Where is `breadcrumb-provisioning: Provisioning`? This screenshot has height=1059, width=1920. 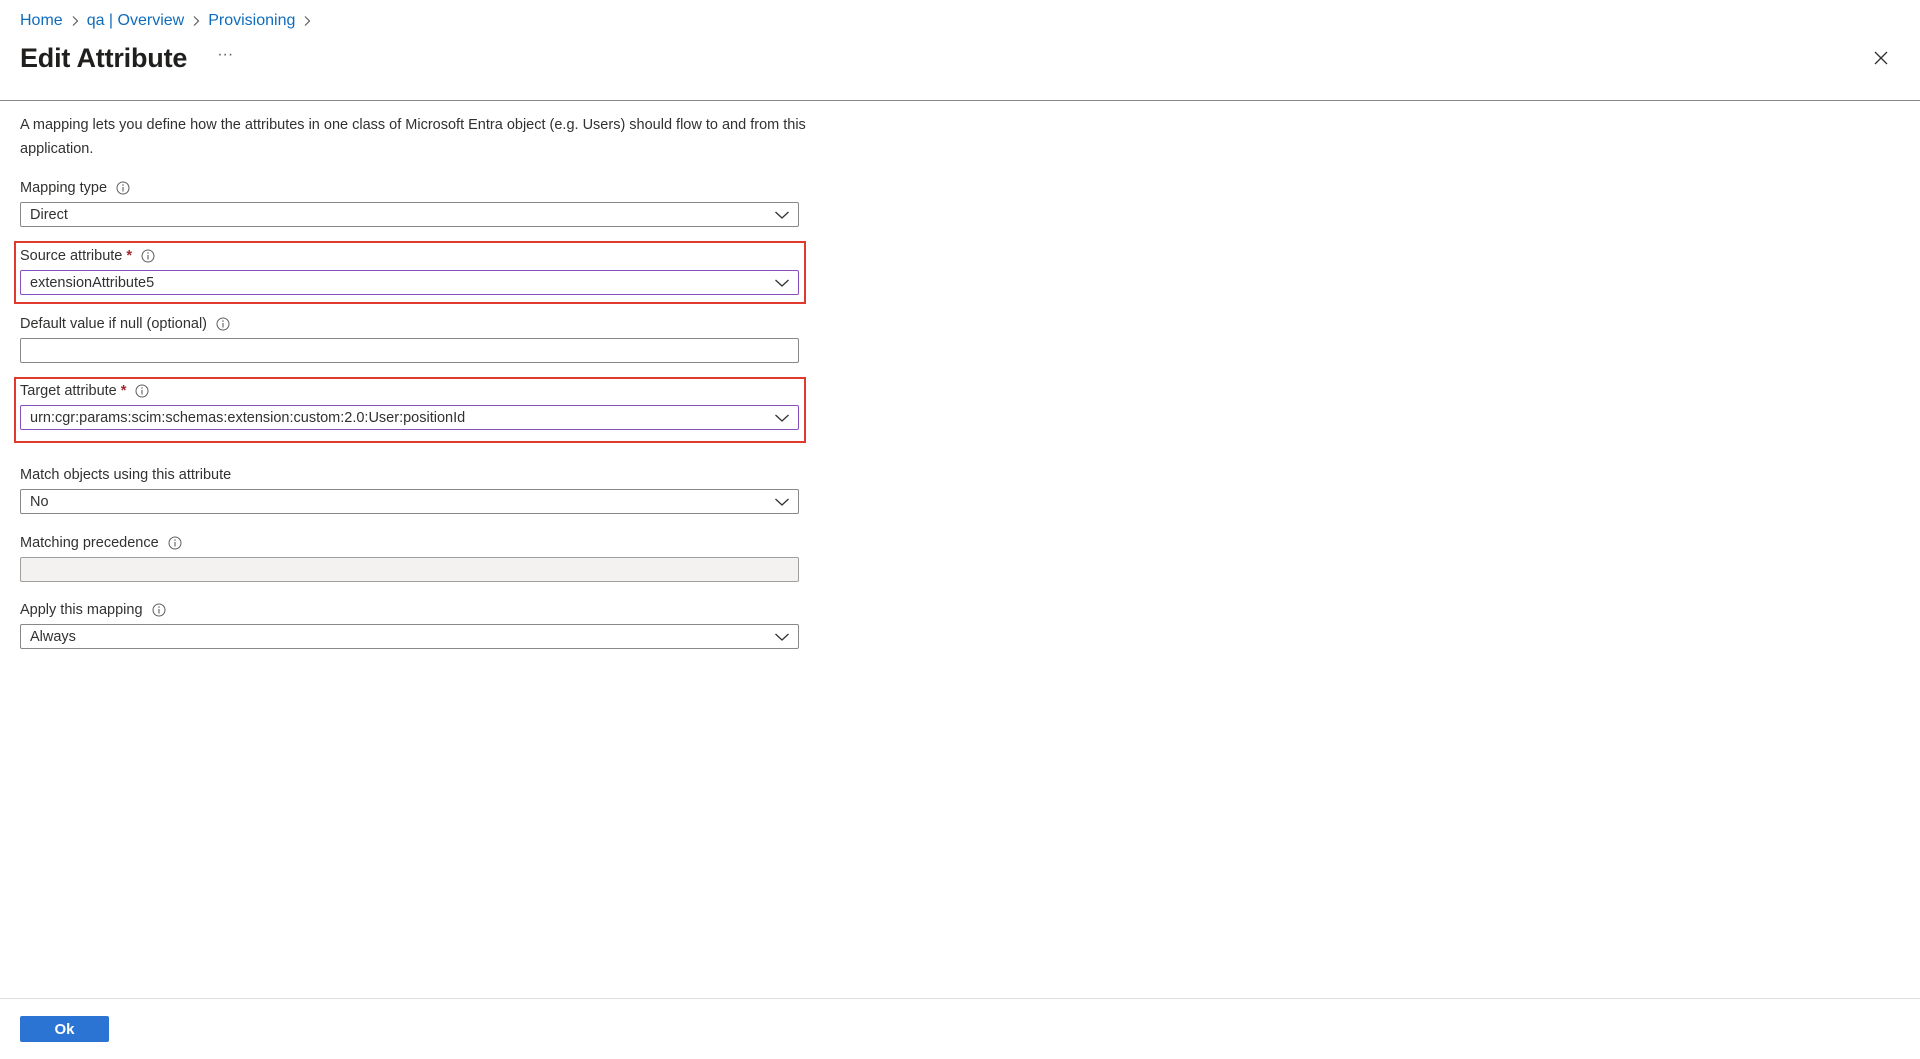
breadcrumb-provisioning: Provisioning is located at coordinates (251, 21).